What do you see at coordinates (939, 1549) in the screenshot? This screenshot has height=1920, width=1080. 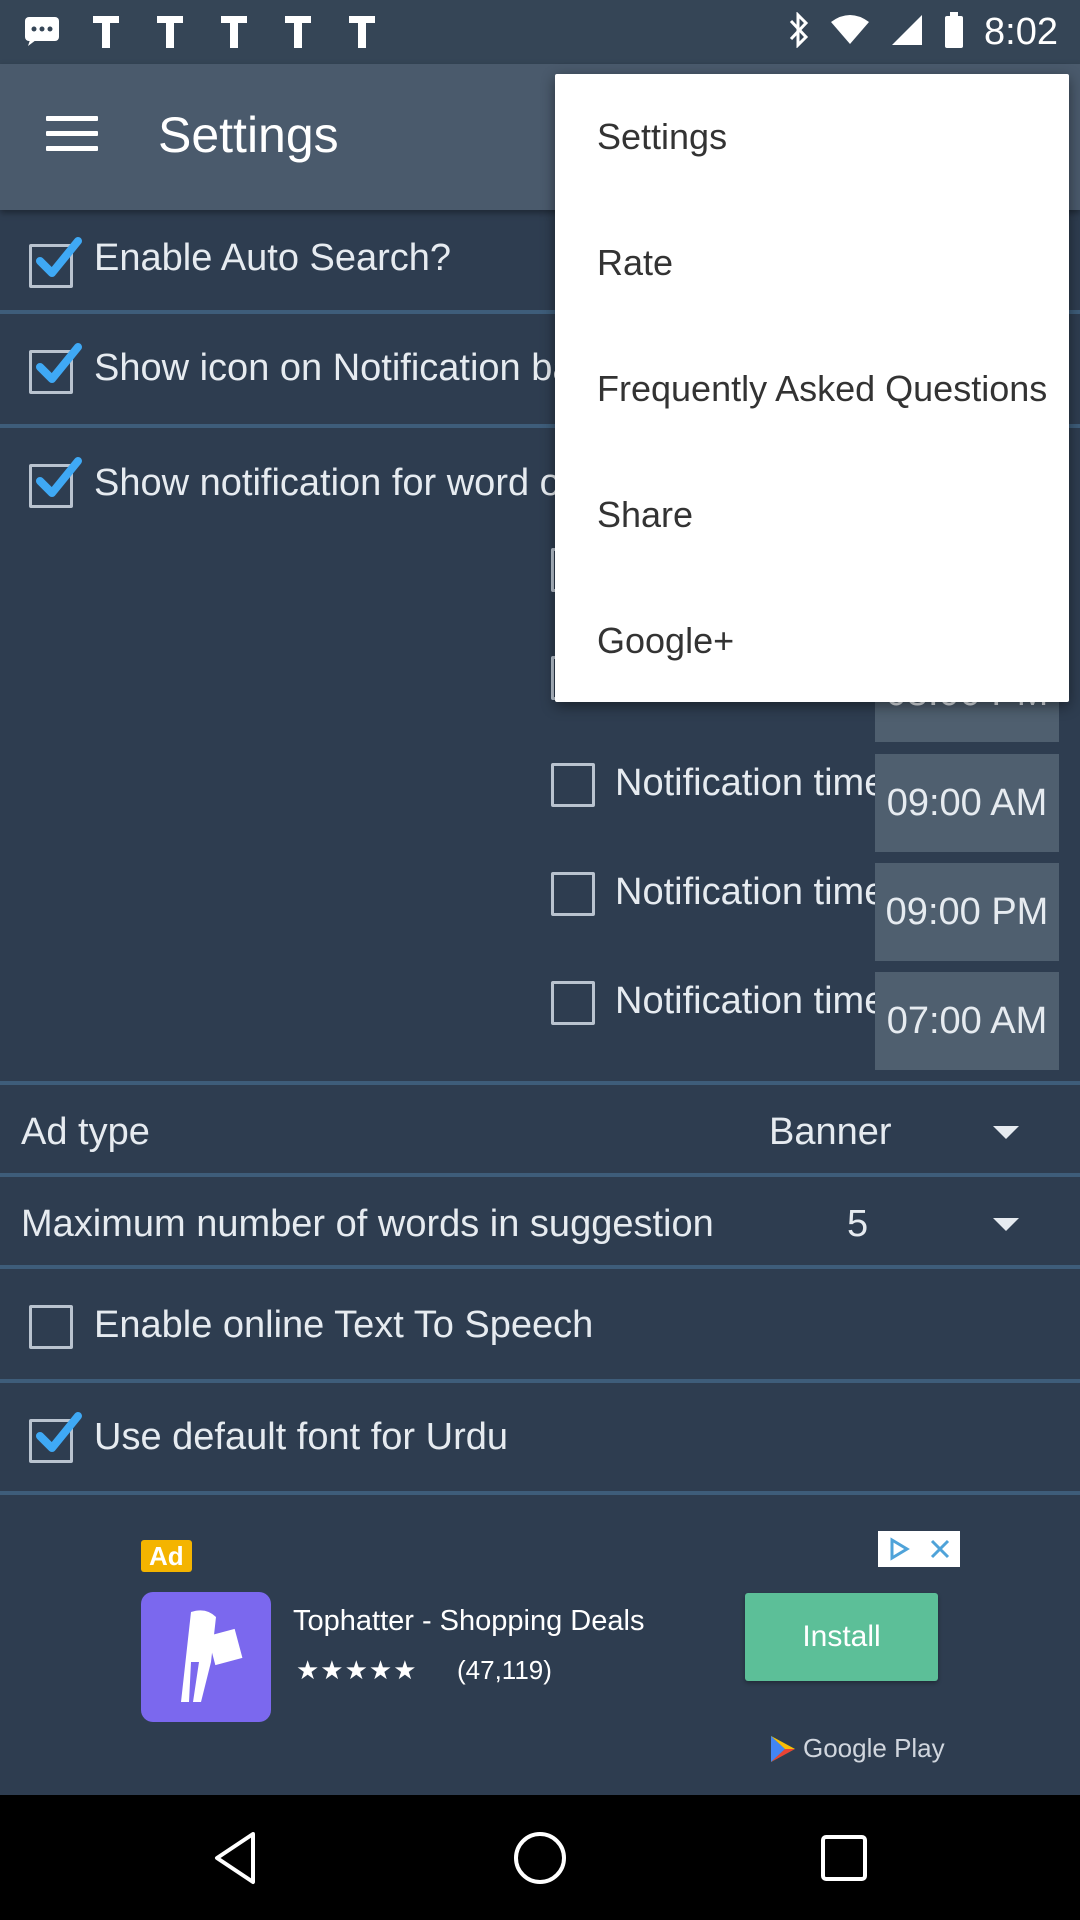 I see `close-icon` at bounding box center [939, 1549].